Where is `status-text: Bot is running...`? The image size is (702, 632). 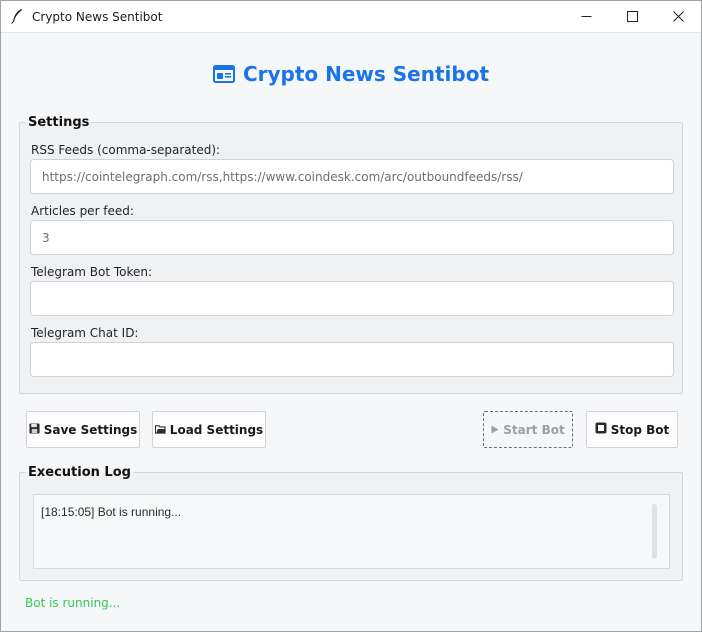 status-text: Bot is running... is located at coordinates (73, 603).